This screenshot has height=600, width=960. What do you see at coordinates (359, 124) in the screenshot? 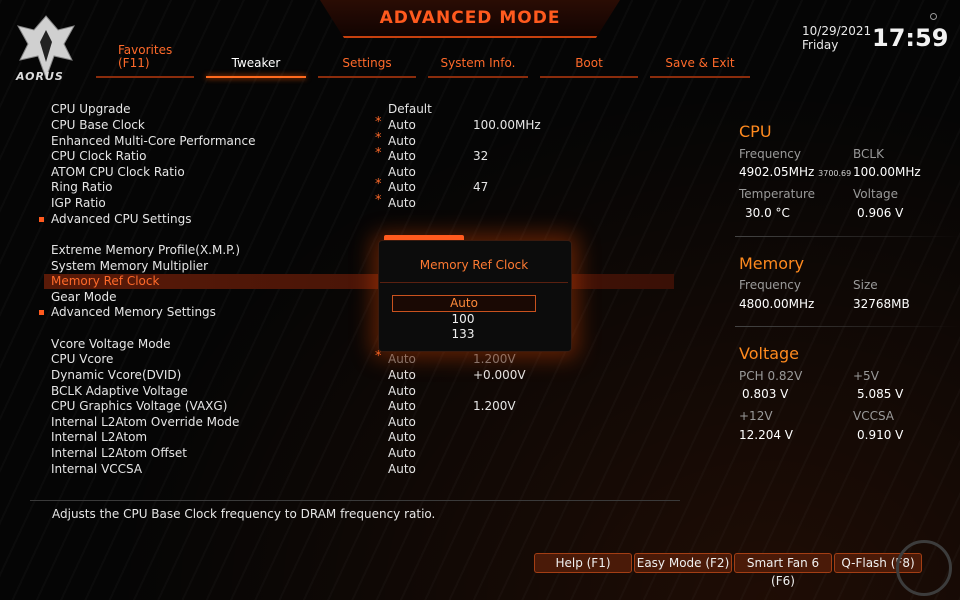
I see `setting-cpu-base-clock: CPU Base Clock * Auto 100.00MHz` at bounding box center [359, 124].